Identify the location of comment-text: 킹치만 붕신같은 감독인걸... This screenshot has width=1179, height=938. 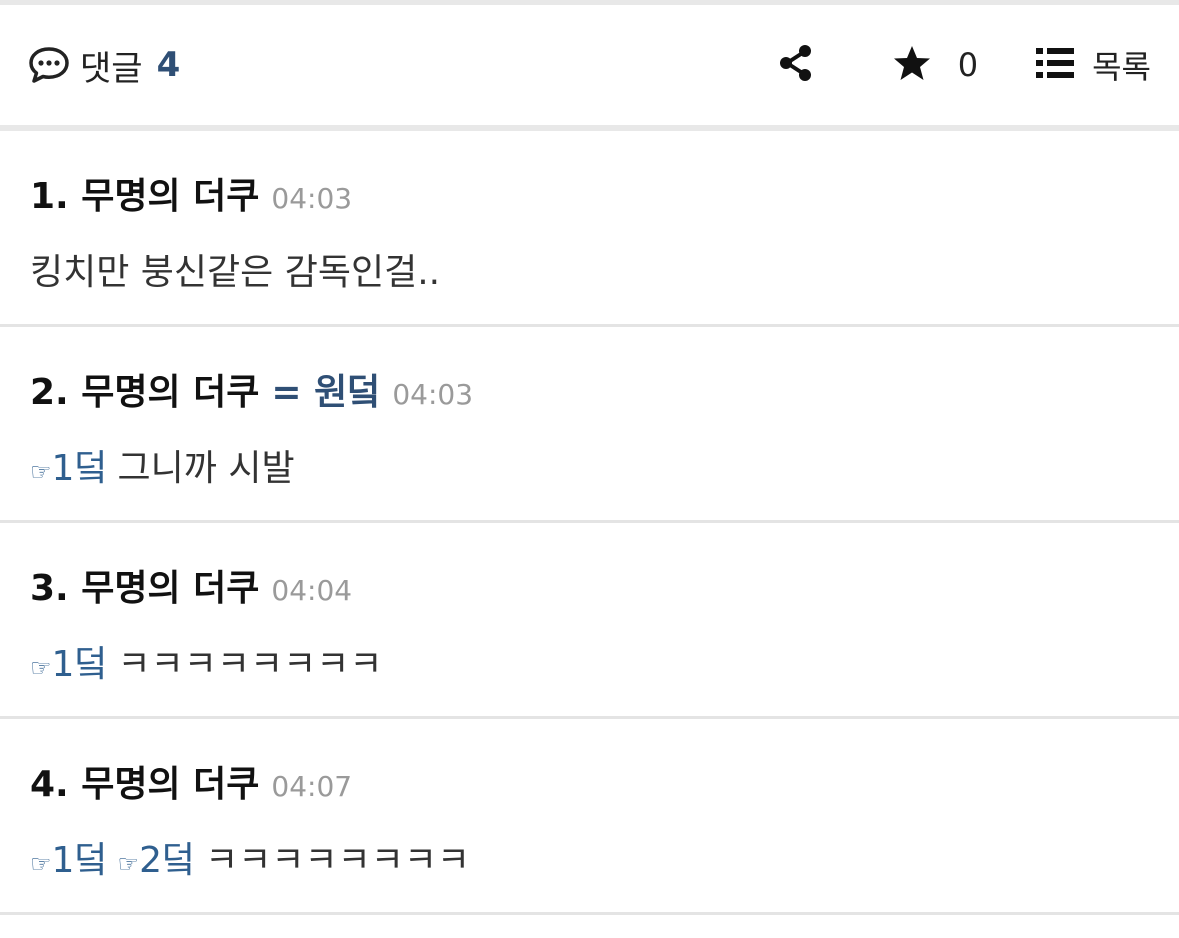
(235, 272).